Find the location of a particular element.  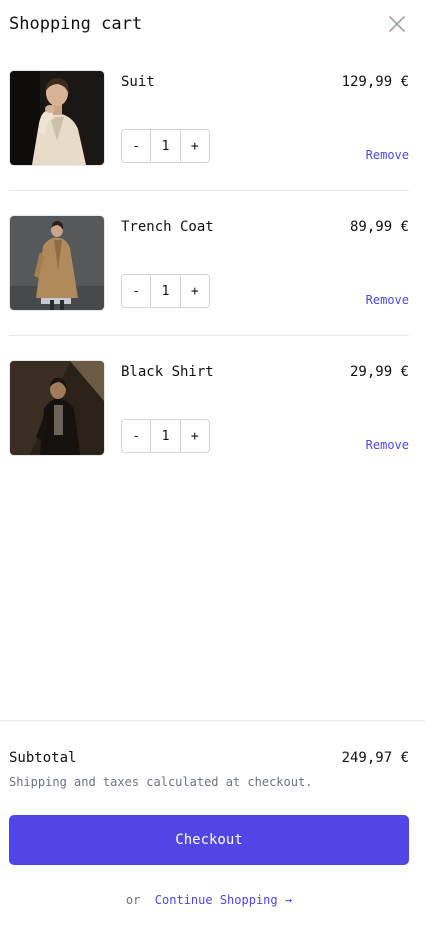

item-price: 129,99 € is located at coordinates (375, 82).